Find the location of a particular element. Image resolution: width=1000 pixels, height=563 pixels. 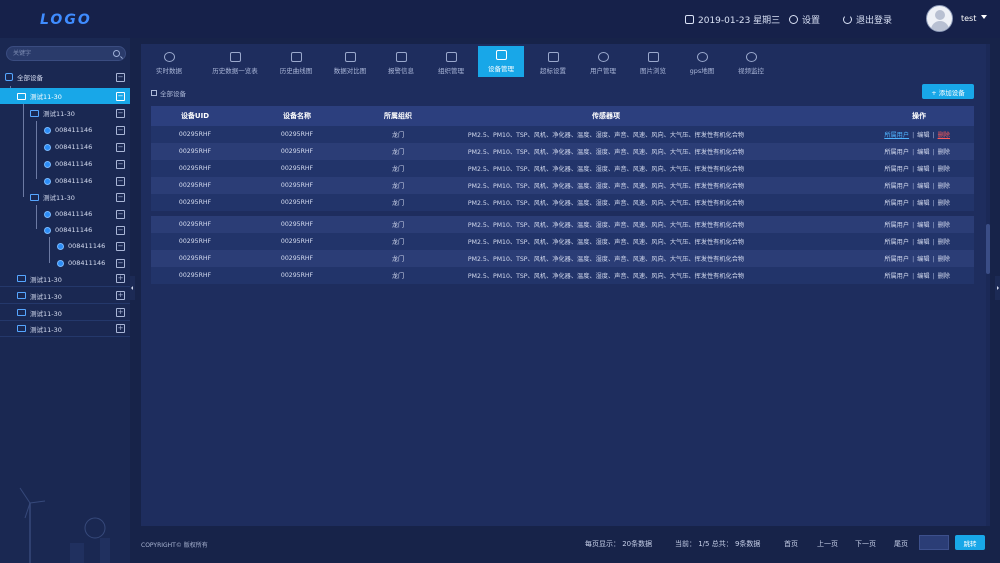

chevron-down-icon is located at coordinates (984, 17).